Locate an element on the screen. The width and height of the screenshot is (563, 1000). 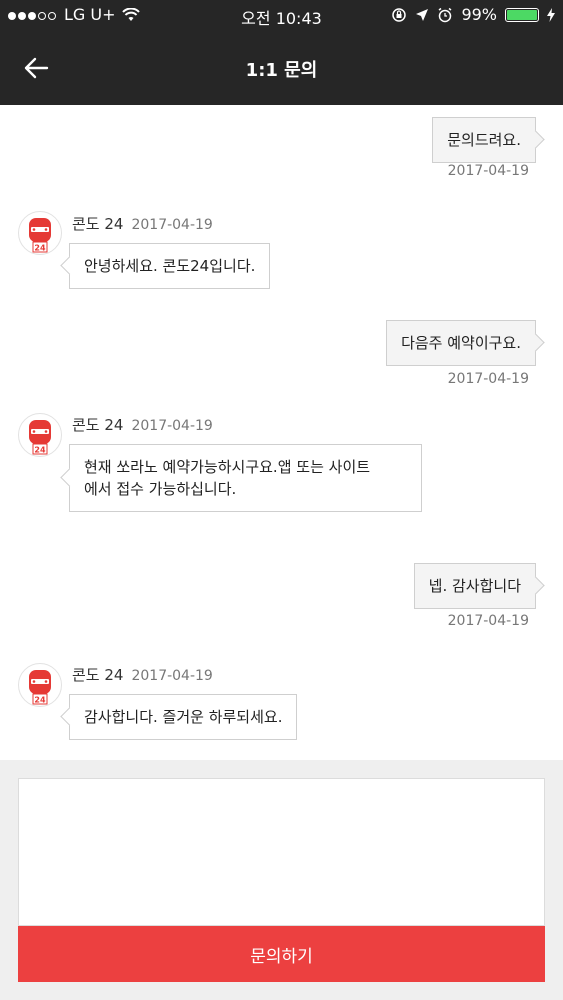
message-bubble-incoming: 현재 쏘라노 예약가능하시구요.앱 또는 사이트 에서 접수 가능하십니다. is located at coordinates (245, 478).